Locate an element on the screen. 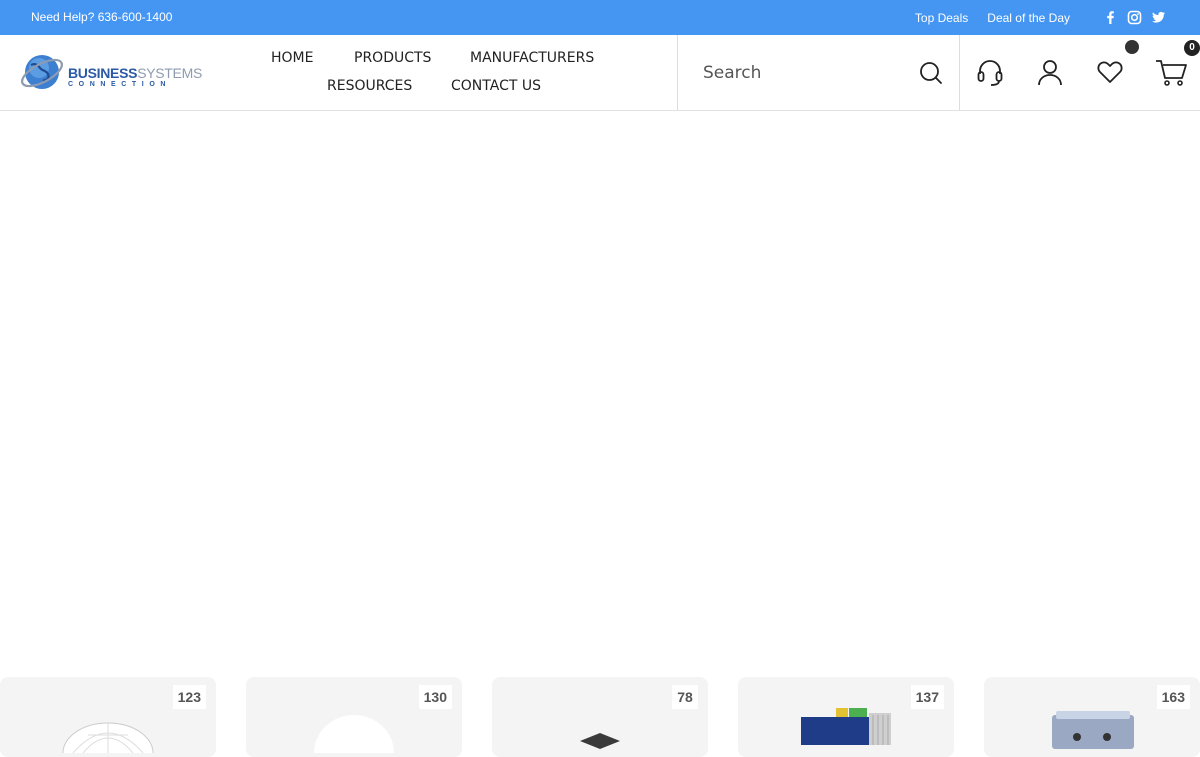 The image size is (1200, 757). category-card: 137 is located at coordinates (846, 717).